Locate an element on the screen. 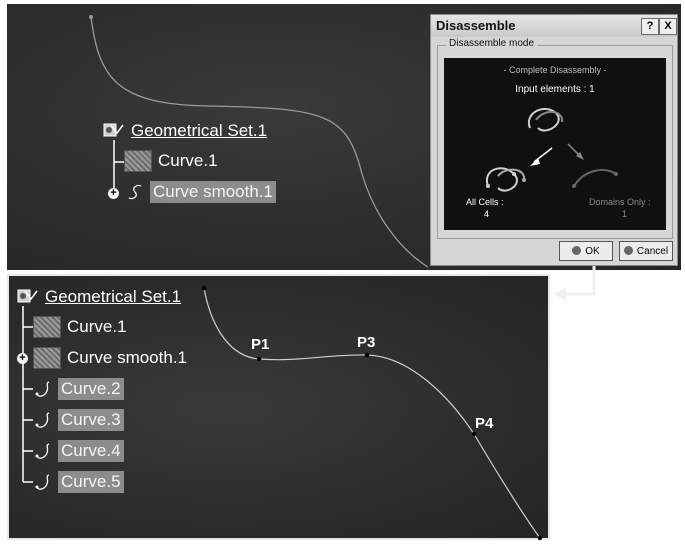  help-button: ? is located at coordinates (650, 26).